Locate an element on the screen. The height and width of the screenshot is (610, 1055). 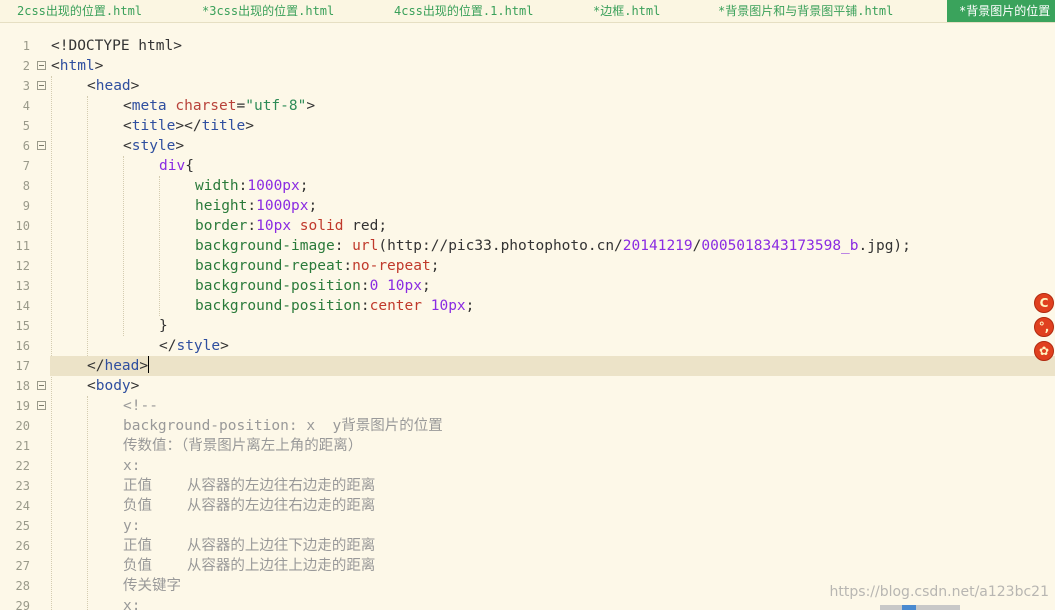
line-number: 18 is located at coordinates (22, 386).